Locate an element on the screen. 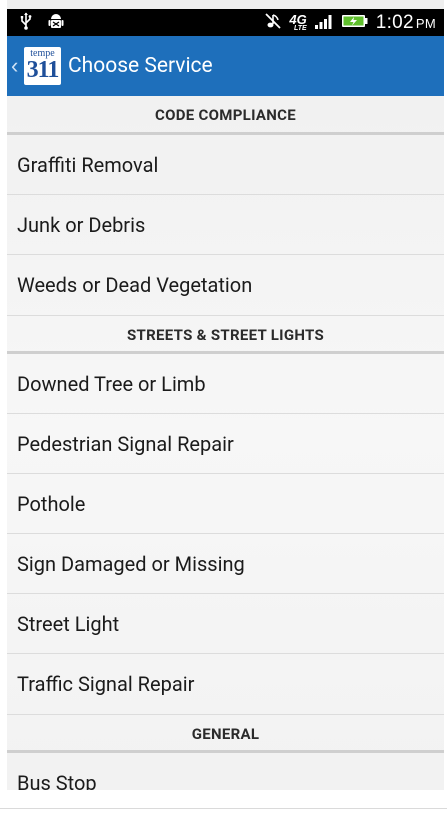 Image resolution: width=447 pixels, height=826 pixels. android-debug-icon is located at coordinates (56, 23).